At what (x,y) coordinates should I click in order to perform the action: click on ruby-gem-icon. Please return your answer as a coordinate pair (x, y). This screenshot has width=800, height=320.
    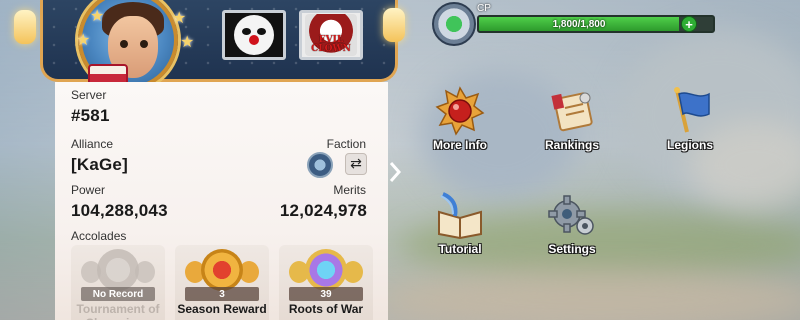
    Looking at the image, I should click on (460, 111).